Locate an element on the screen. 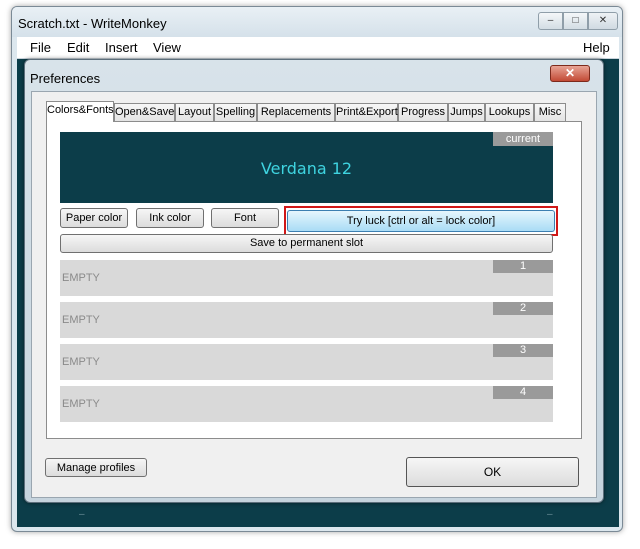 This screenshot has height=549, width=640. close-button: ✕ is located at coordinates (603, 21).